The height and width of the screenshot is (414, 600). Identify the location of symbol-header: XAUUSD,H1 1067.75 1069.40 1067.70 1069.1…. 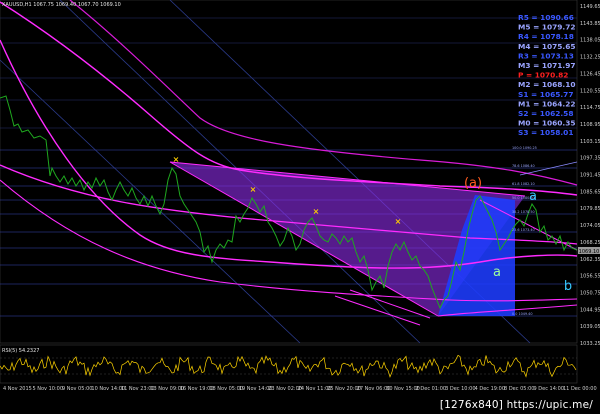
(61, 5).